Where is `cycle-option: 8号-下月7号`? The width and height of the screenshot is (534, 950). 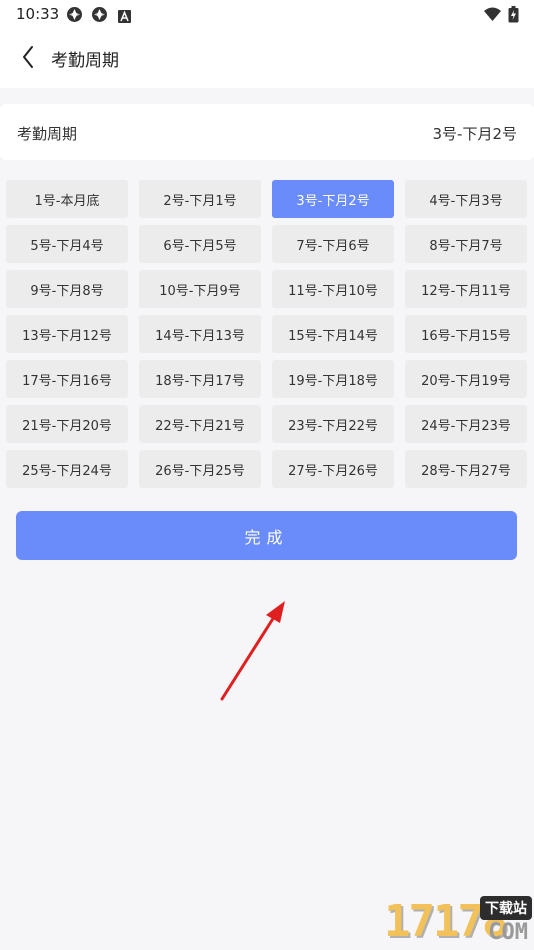 cycle-option: 8号-下月7号 is located at coordinates (466, 244).